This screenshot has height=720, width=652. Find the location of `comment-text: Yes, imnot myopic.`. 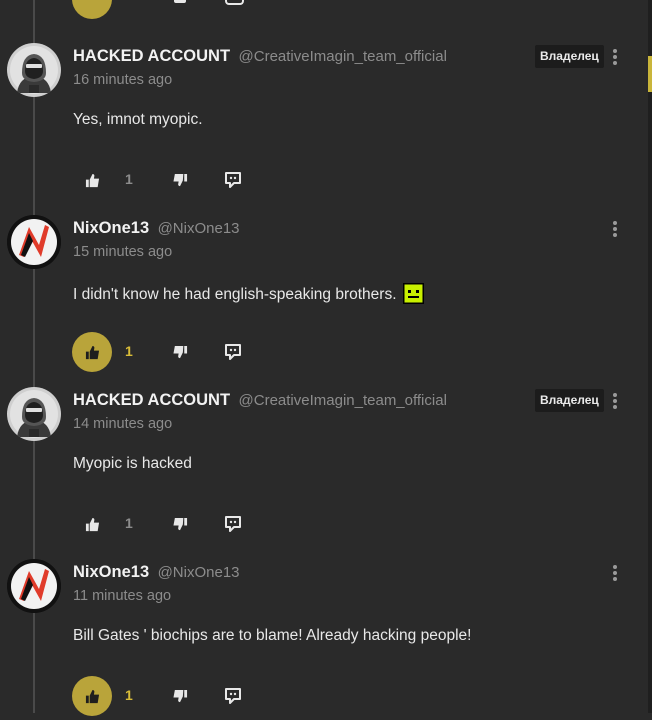

comment-text: Yes, imnot myopic. is located at coordinates (138, 119).